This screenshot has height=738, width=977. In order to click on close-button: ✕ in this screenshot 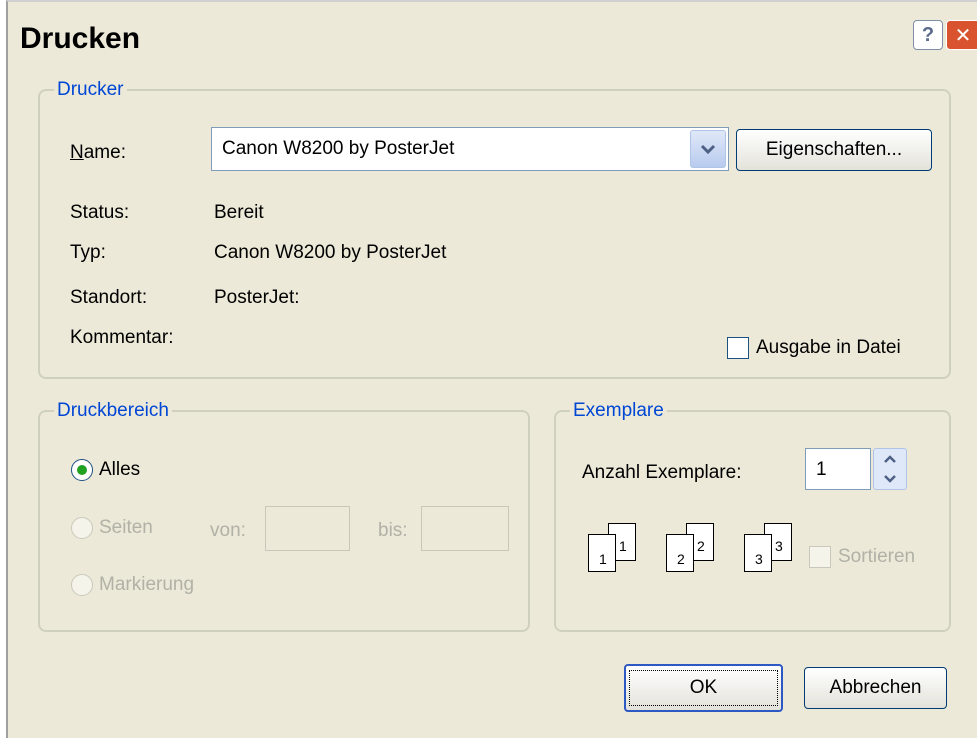, I will do `click(961, 35)`.